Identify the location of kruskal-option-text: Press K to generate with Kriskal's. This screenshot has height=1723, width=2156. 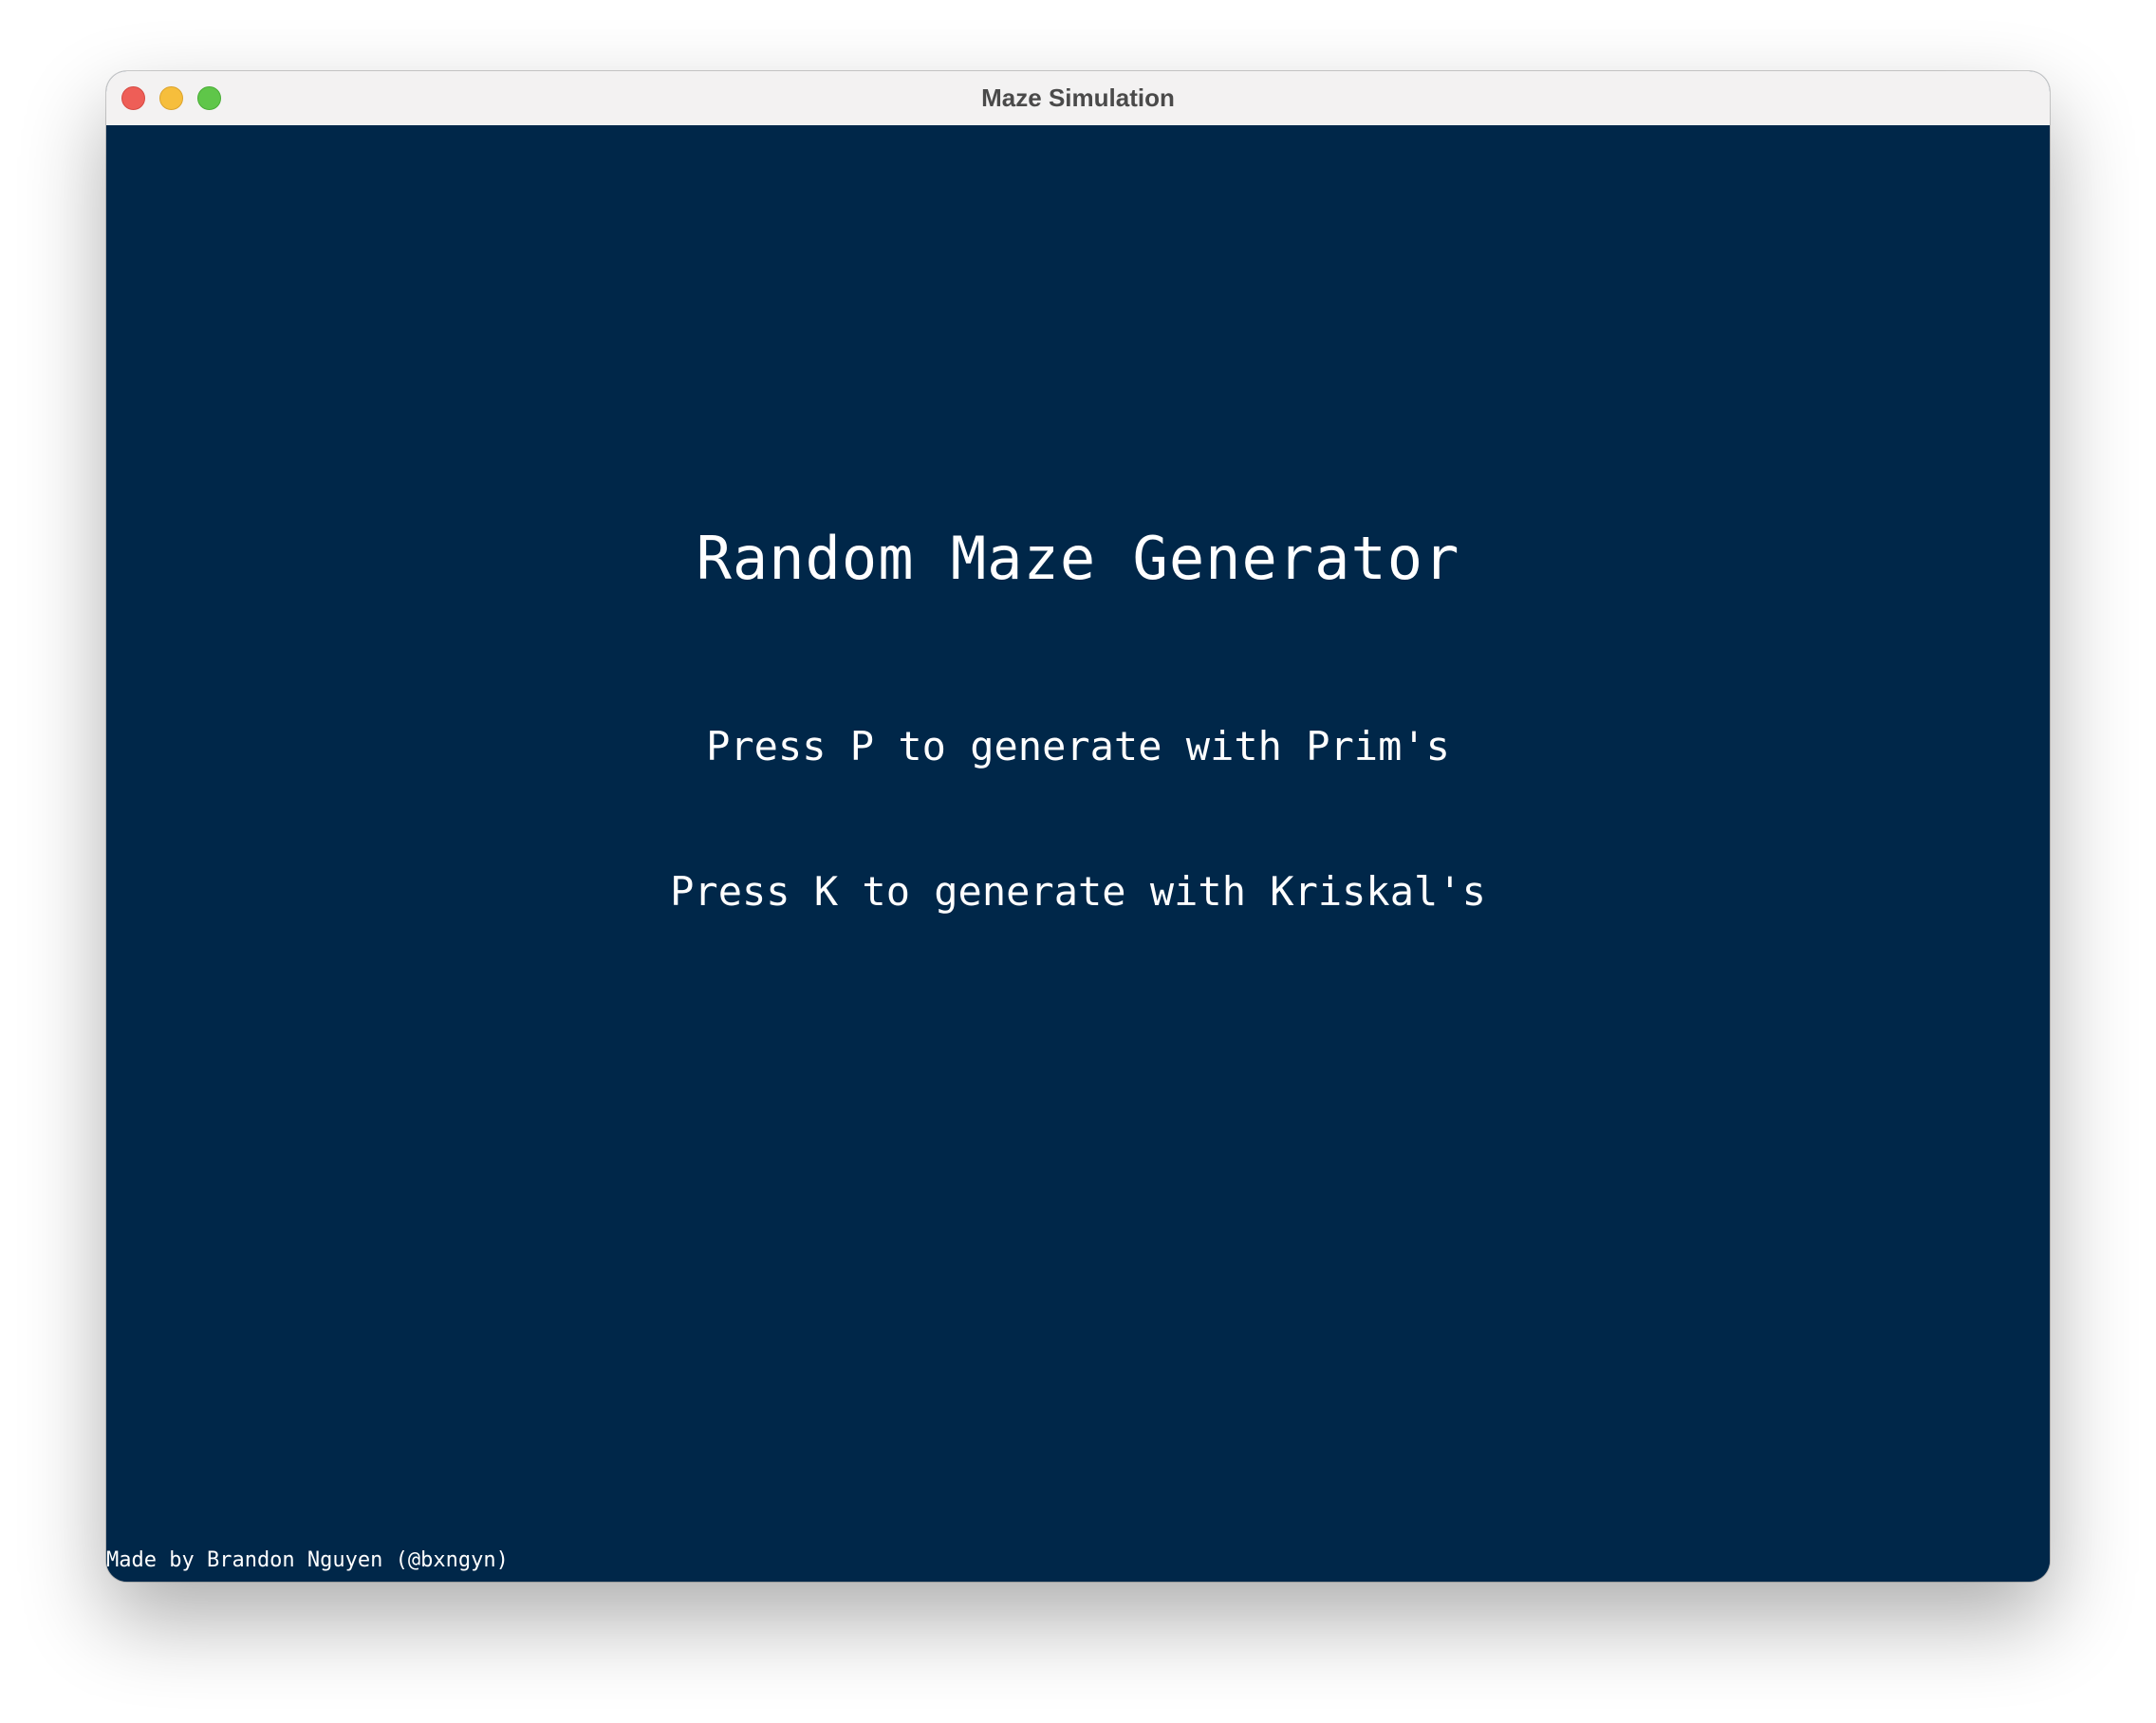
(1078, 891).